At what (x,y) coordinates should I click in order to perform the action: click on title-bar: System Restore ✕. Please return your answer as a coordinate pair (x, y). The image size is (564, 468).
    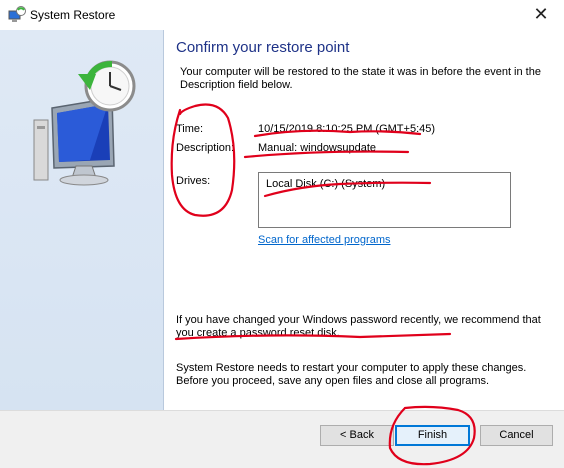
    Looking at the image, I should click on (282, 15).